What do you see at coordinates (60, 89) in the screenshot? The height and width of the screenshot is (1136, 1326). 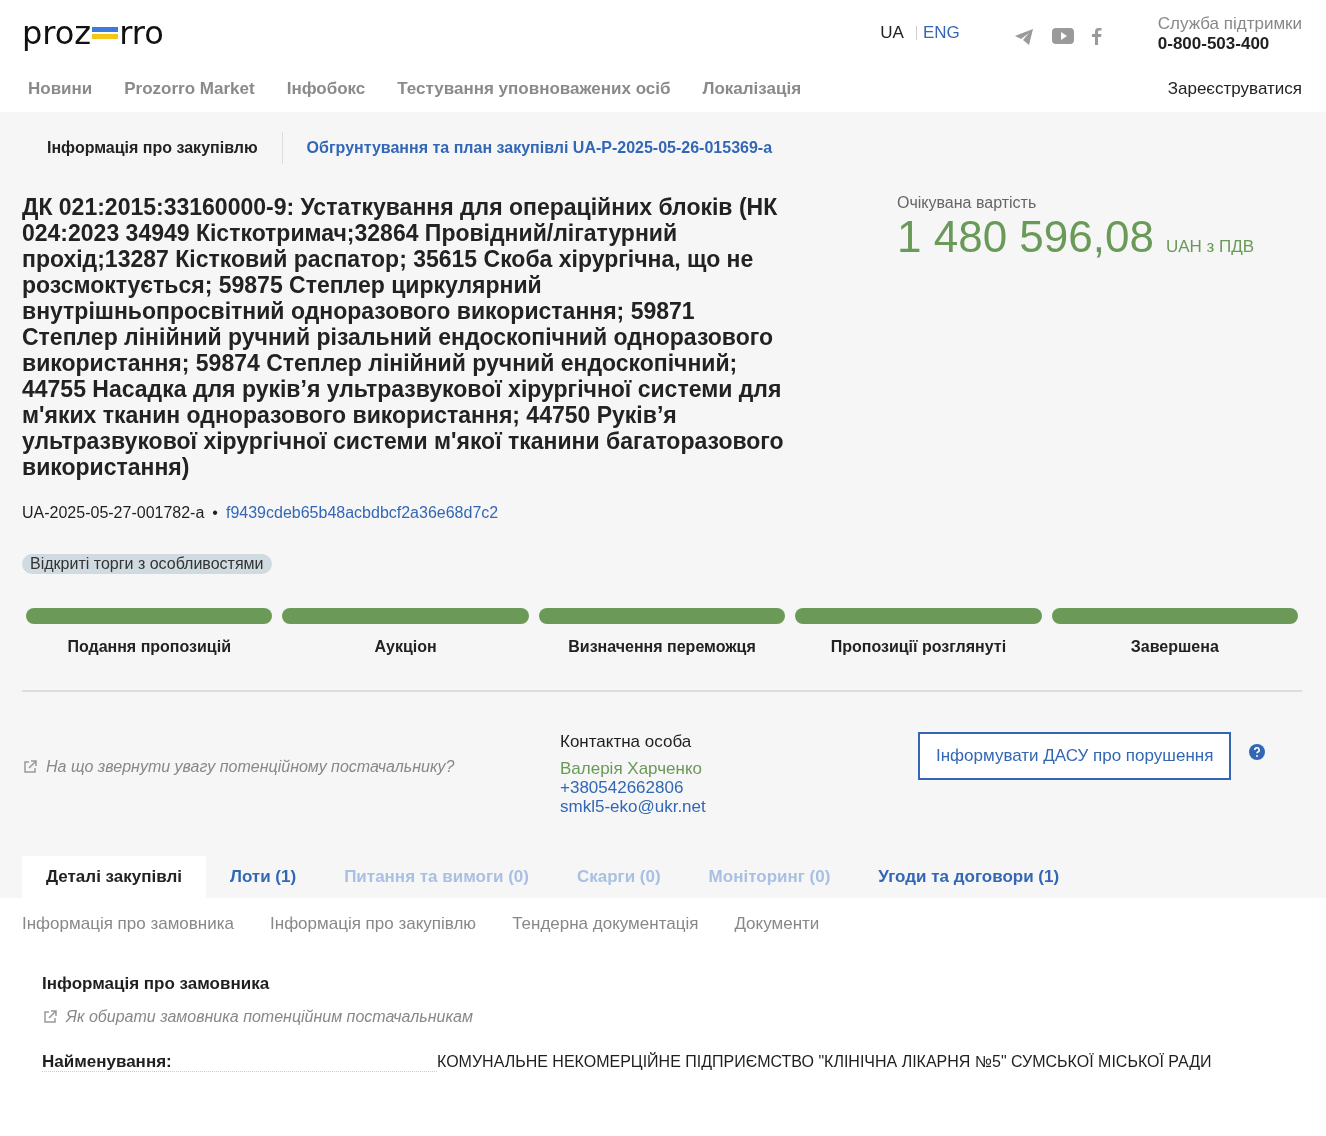 I see `nav-link: Новини` at bounding box center [60, 89].